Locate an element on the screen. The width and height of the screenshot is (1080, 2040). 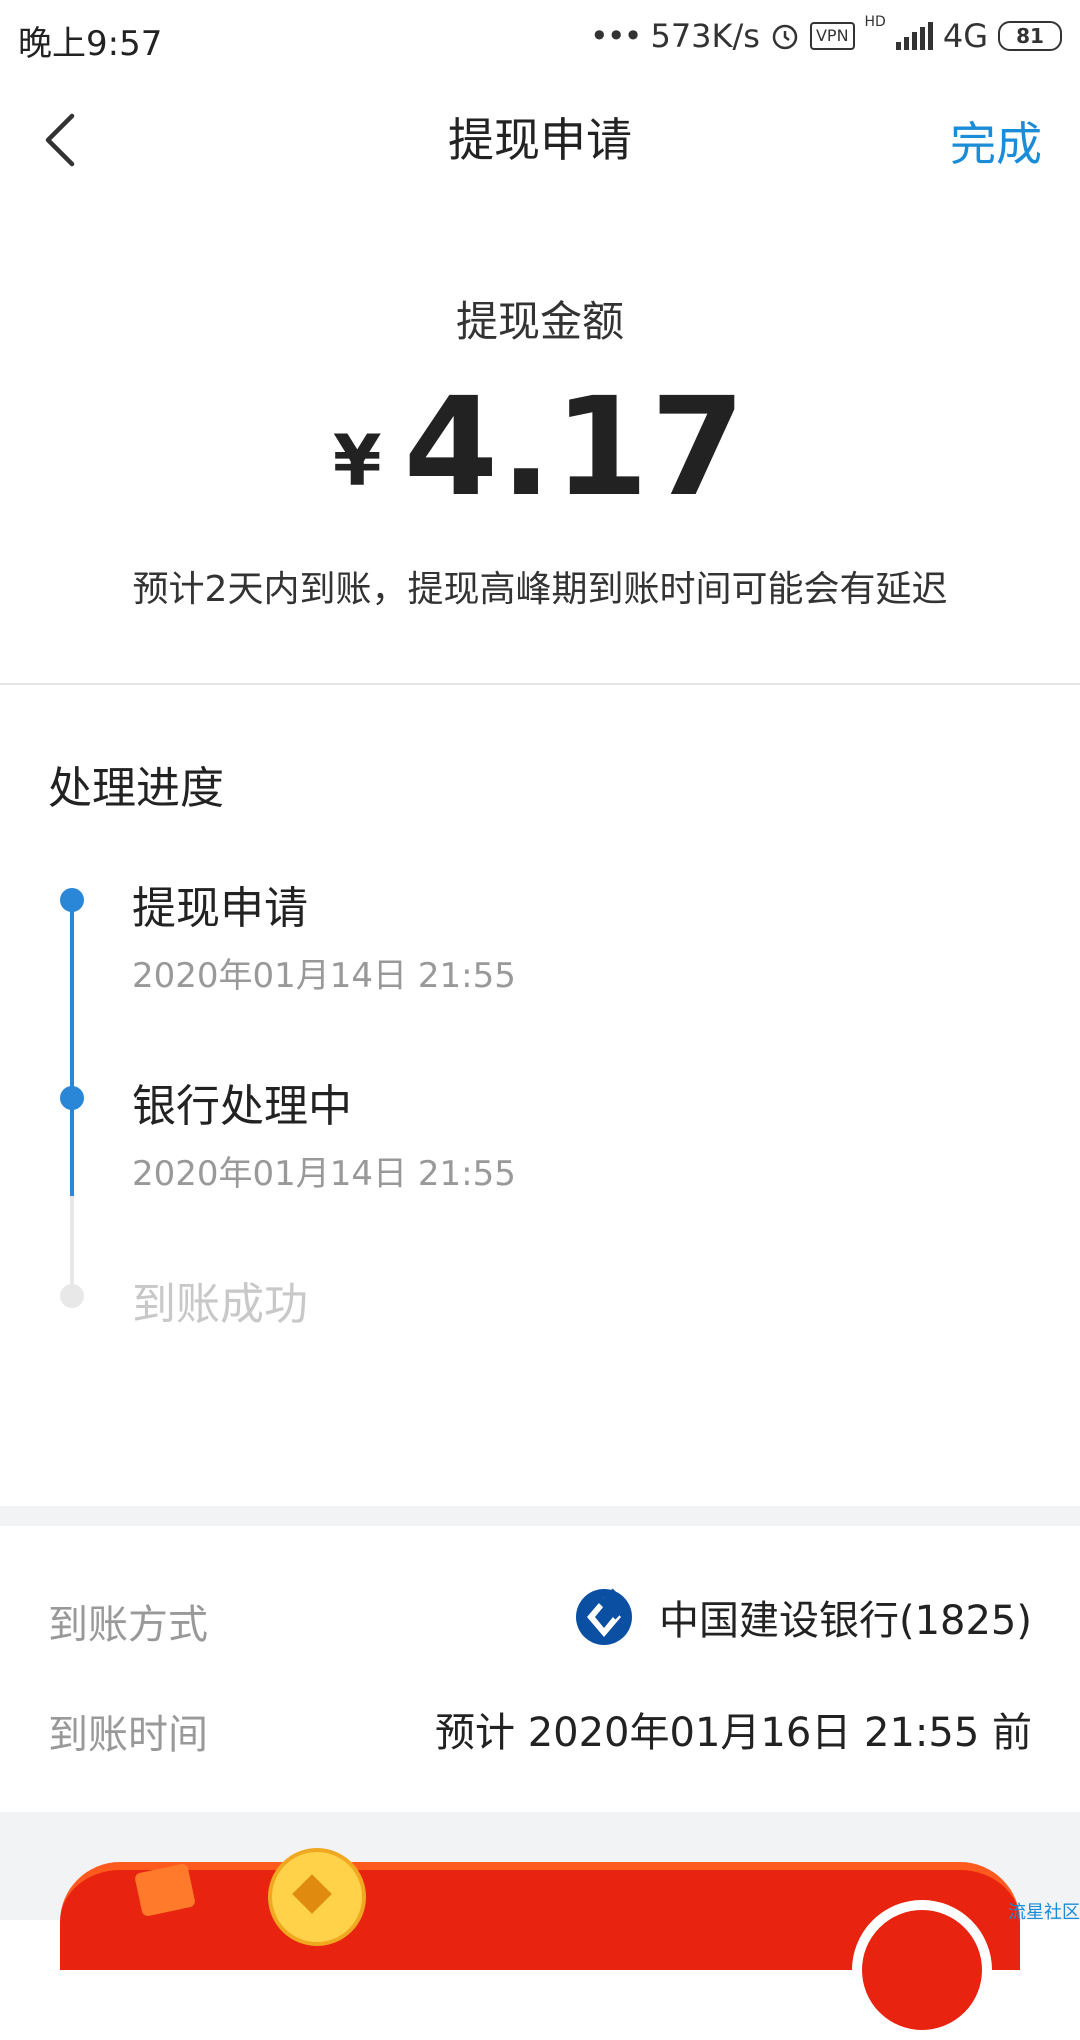
method-label: 到账方式 is located at coordinates (128, 1625).